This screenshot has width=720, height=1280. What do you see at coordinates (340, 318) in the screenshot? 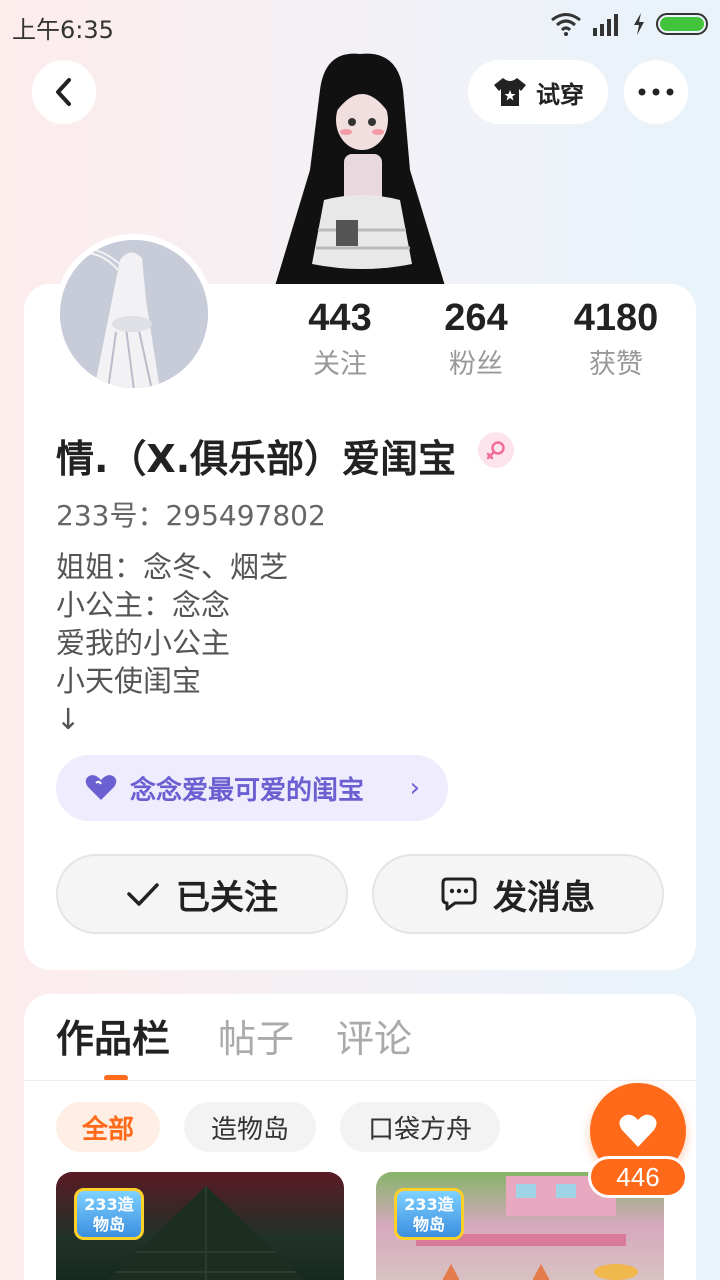
I see `stat-value: 443` at bounding box center [340, 318].